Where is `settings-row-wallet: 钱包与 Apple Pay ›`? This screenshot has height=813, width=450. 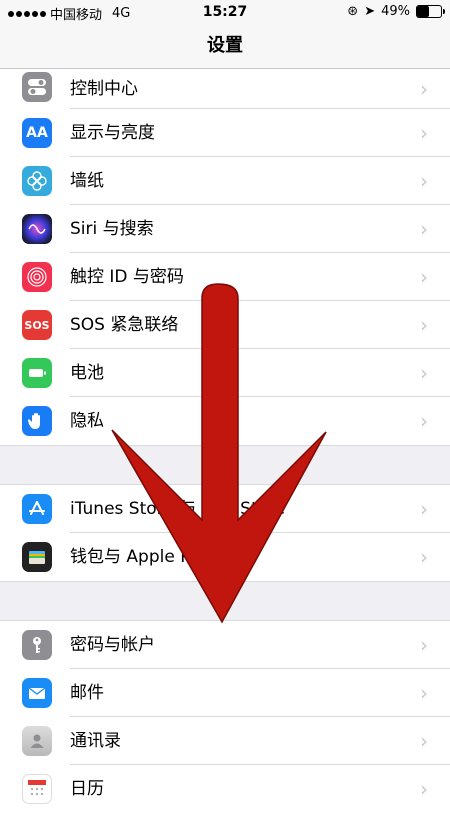
settings-row-wallet: 钱包与 Apple Pay › is located at coordinates (225, 557).